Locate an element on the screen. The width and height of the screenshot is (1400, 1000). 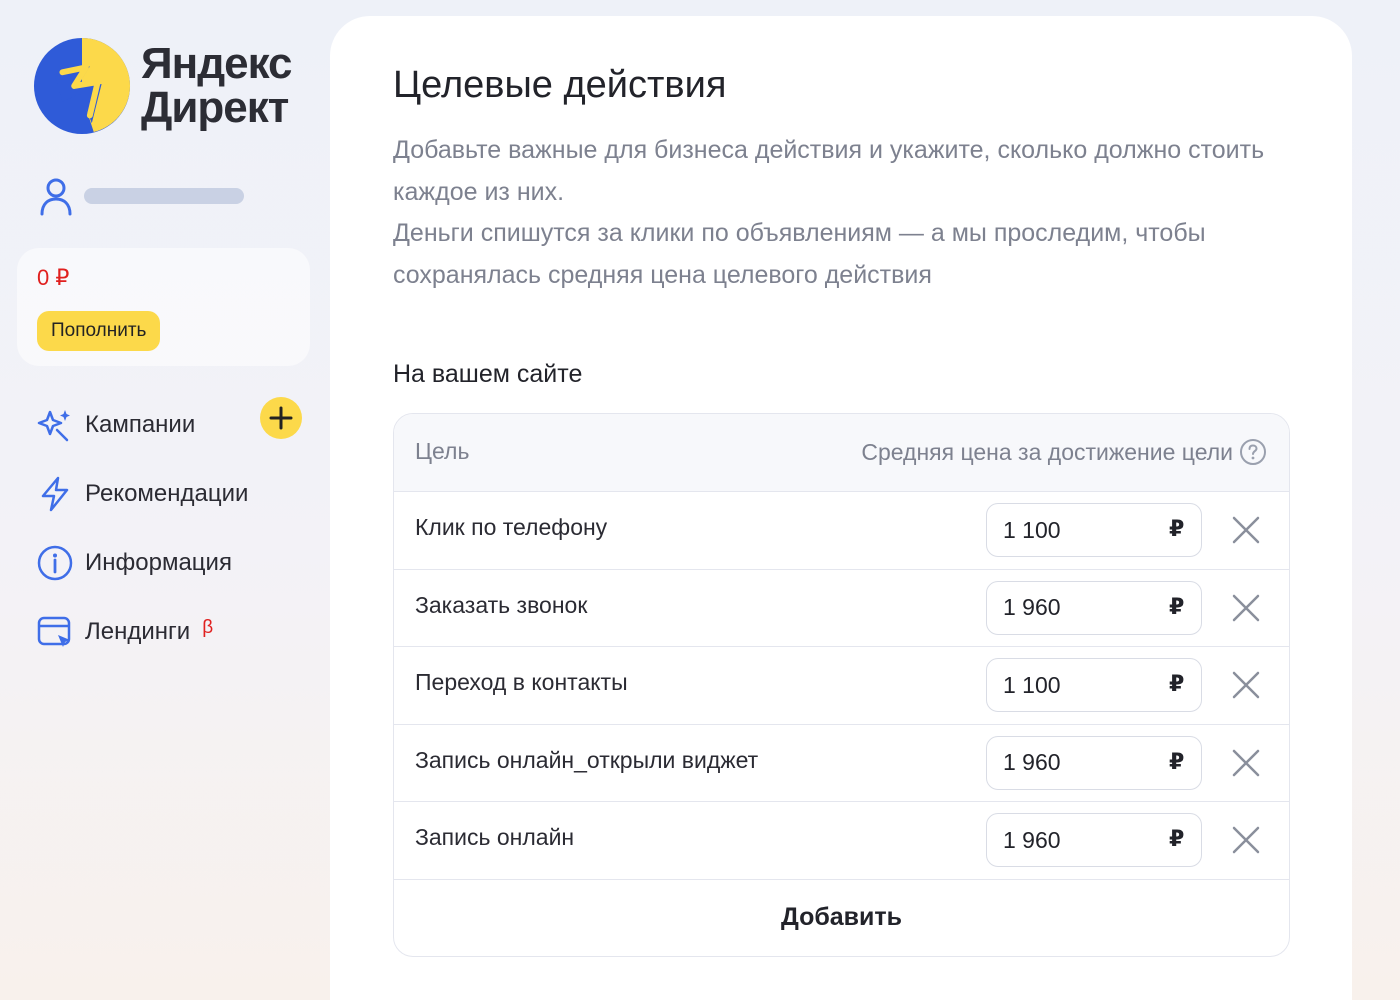
account-balance: 0 ₽ is located at coordinates (53, 277).